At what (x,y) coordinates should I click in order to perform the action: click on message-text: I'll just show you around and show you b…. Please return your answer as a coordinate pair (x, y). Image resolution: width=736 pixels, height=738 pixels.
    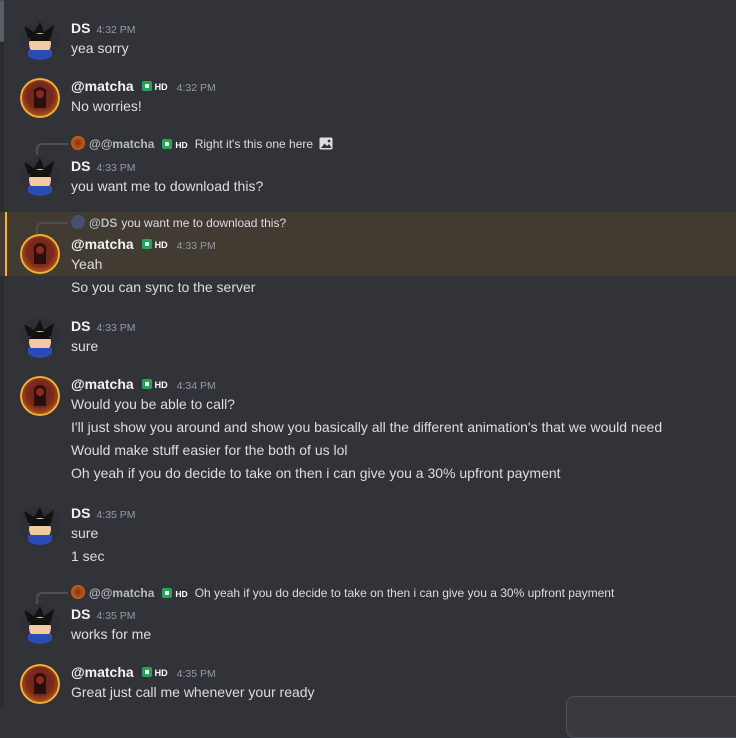
    Looking at the image, I should click on (367, 427).